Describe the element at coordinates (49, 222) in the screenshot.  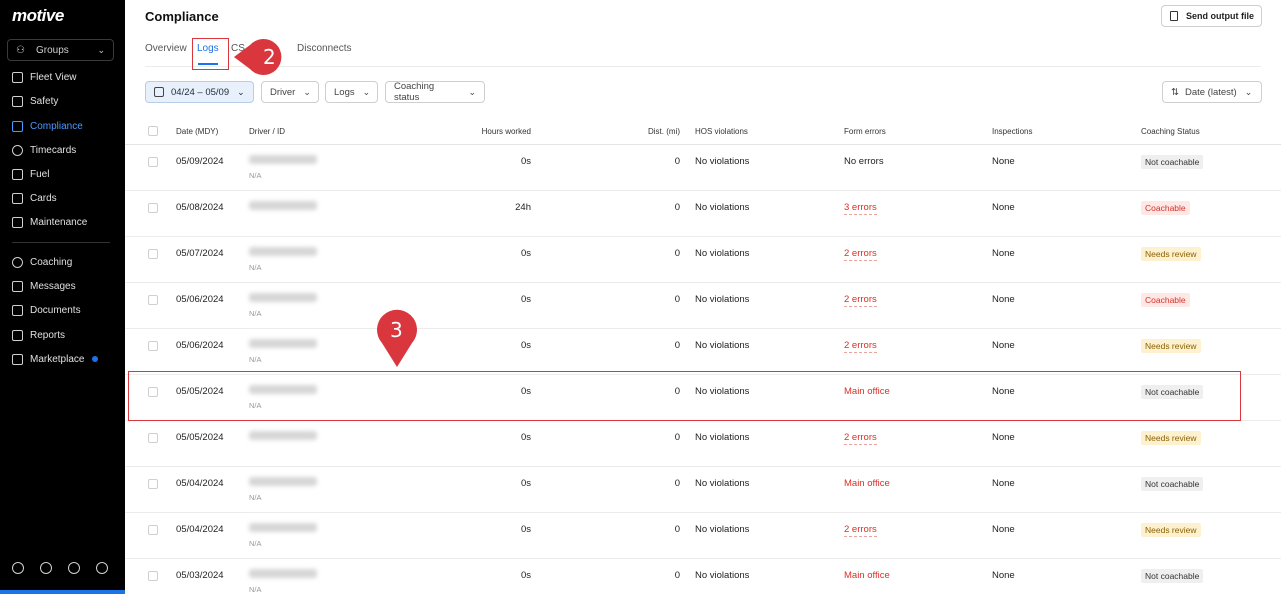
I see `sidebar-item-maintenance: Maintenance` at that location.